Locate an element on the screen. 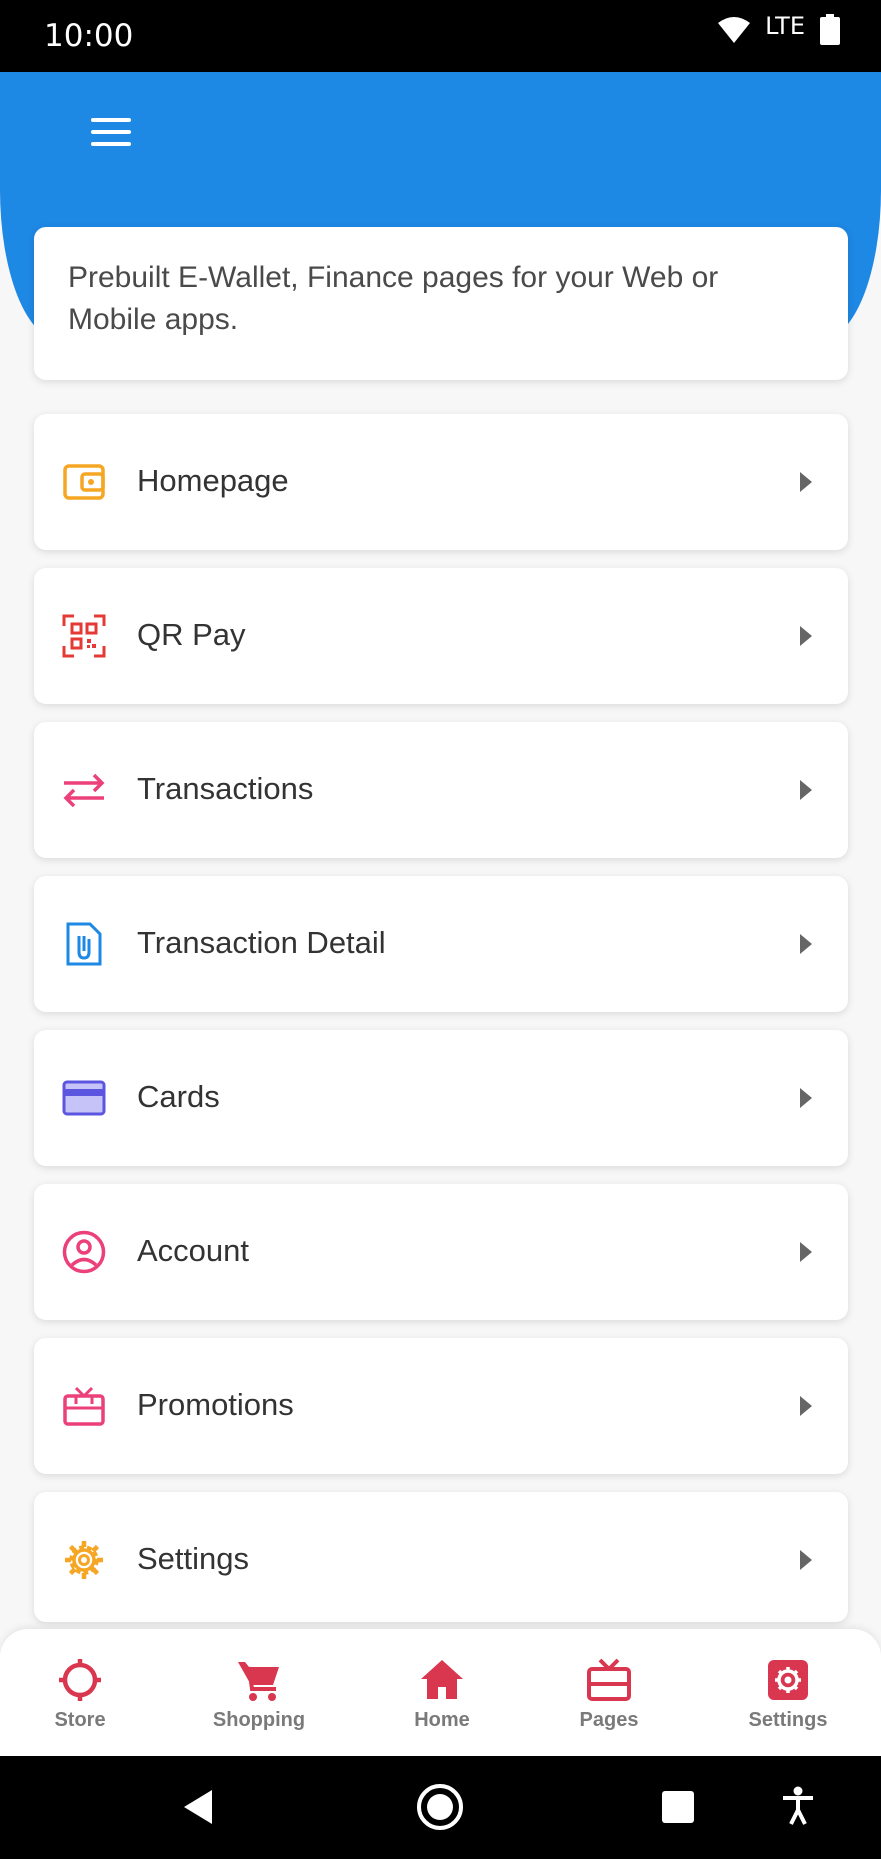 The height and width of the screenshot is (1859, 881). nav-label: Shopping is located at coordinates (259, 1720).